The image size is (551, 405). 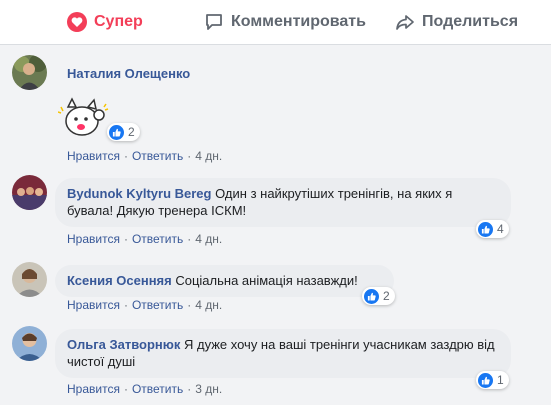 What do you see at coordinates (214, 22) in the screenshot?
I see `speech-bubble-icon` at bounding box center [214, 22].